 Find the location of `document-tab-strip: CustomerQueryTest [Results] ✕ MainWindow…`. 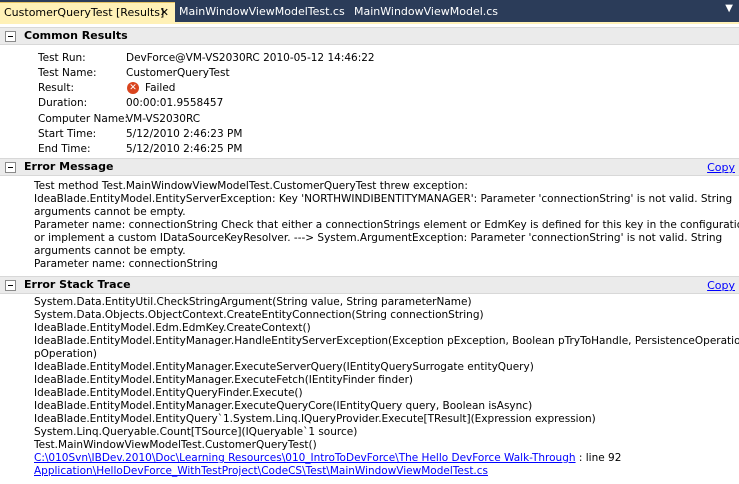

document-tab-strip: CustomerQueryTest [Results] ✕ MainWindow… is located at coordinates (369, 11).